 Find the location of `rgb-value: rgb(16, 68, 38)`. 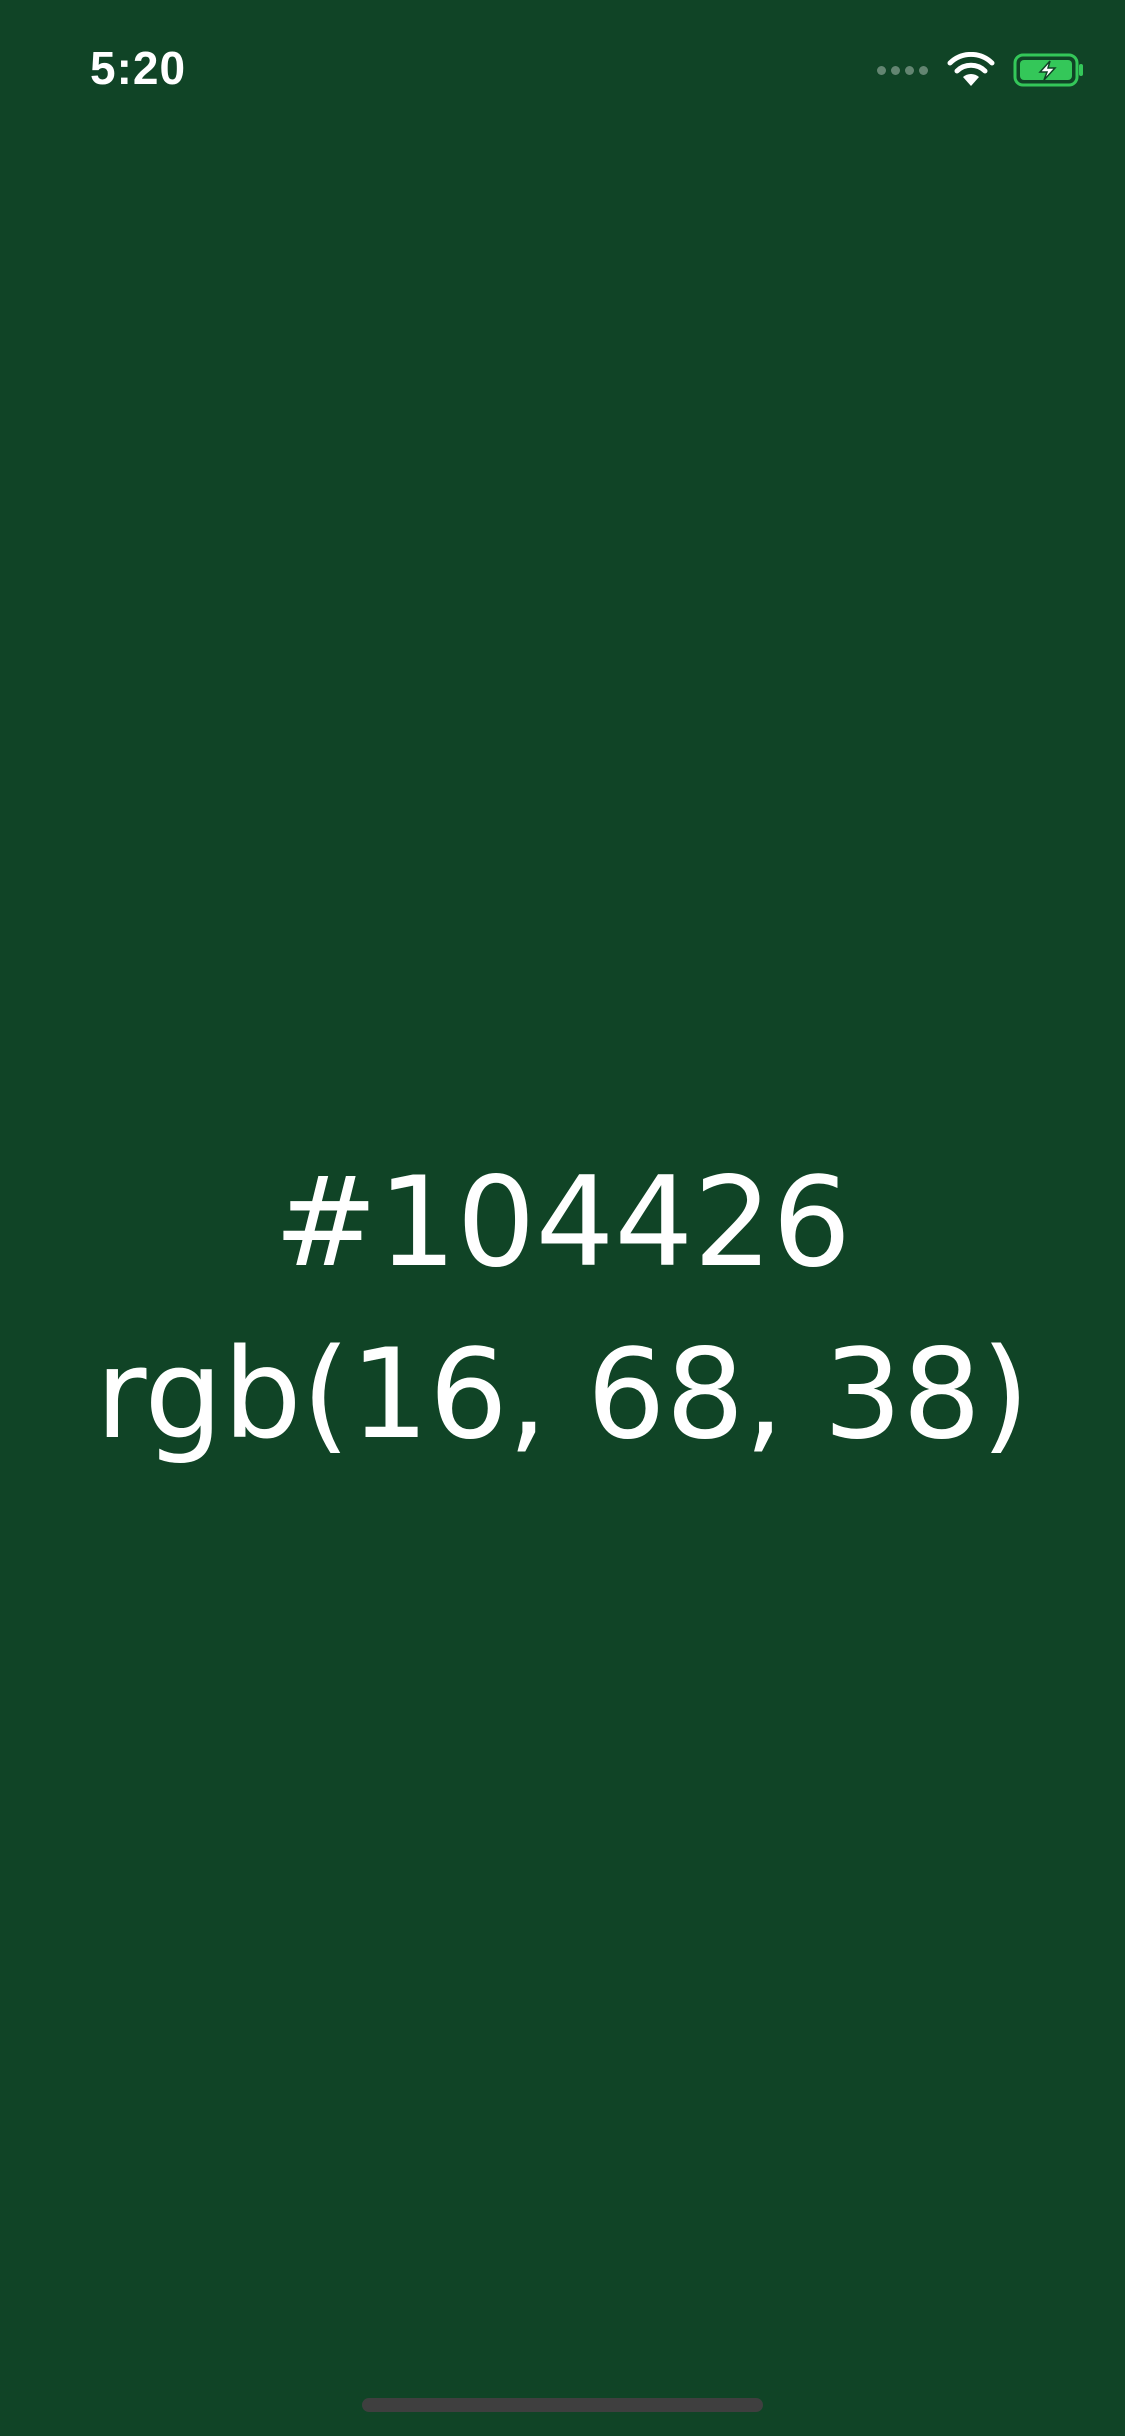

rgb-value: rgb(16, 68, 38) is located at coordinates (562, 1395).